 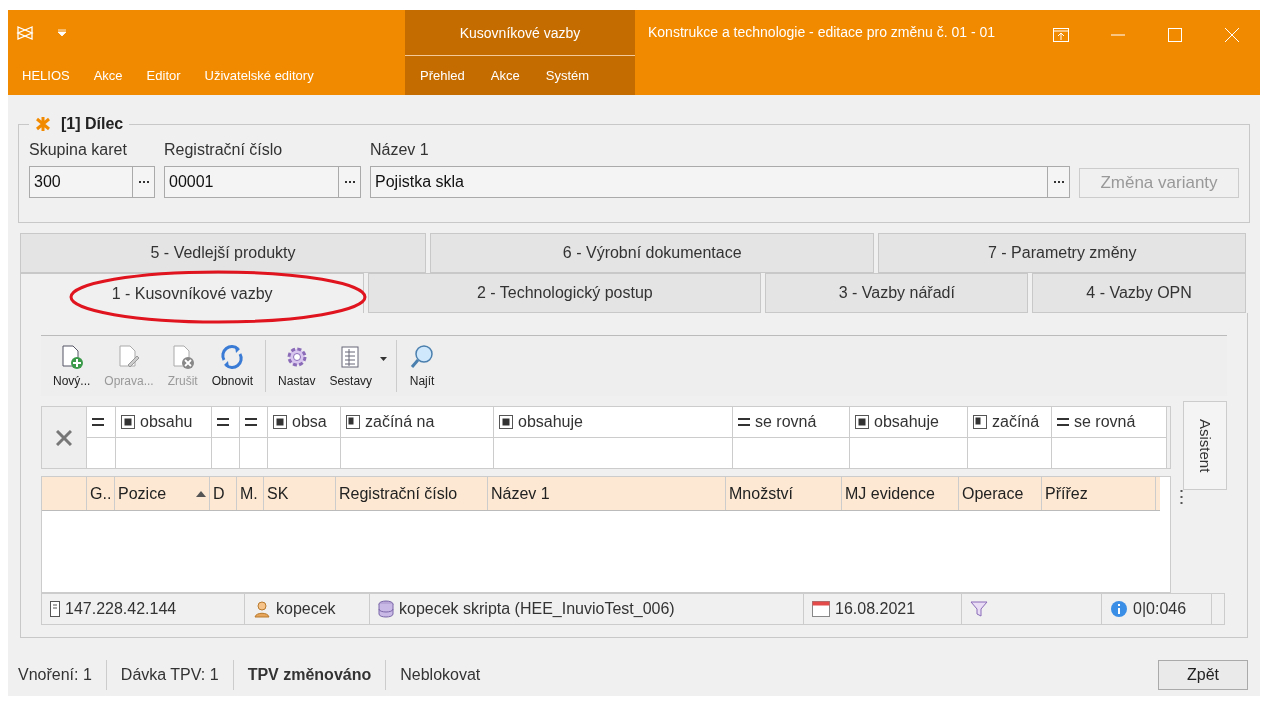 I want to click on ribbon-tab: Akce, so click(x=505, y=75).